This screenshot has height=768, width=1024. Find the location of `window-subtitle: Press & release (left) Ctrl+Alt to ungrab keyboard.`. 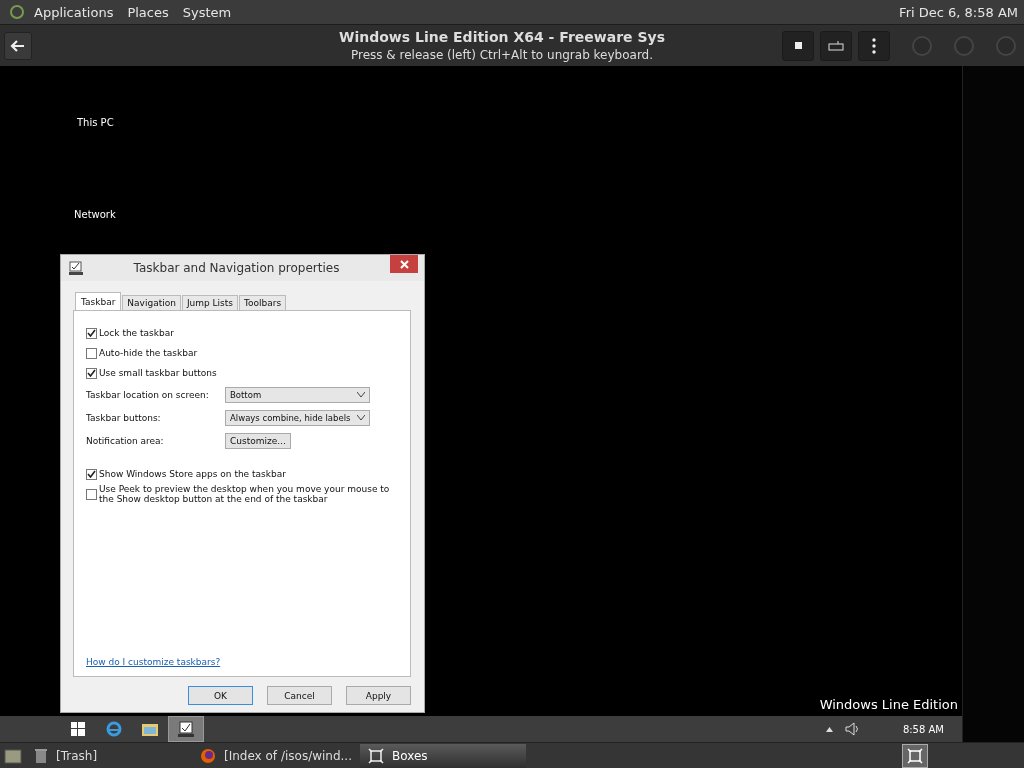

window-subtitle: Press & release (left) Ctrl+Alt to ungrab keyboard. is located at coordinates (502, 55).